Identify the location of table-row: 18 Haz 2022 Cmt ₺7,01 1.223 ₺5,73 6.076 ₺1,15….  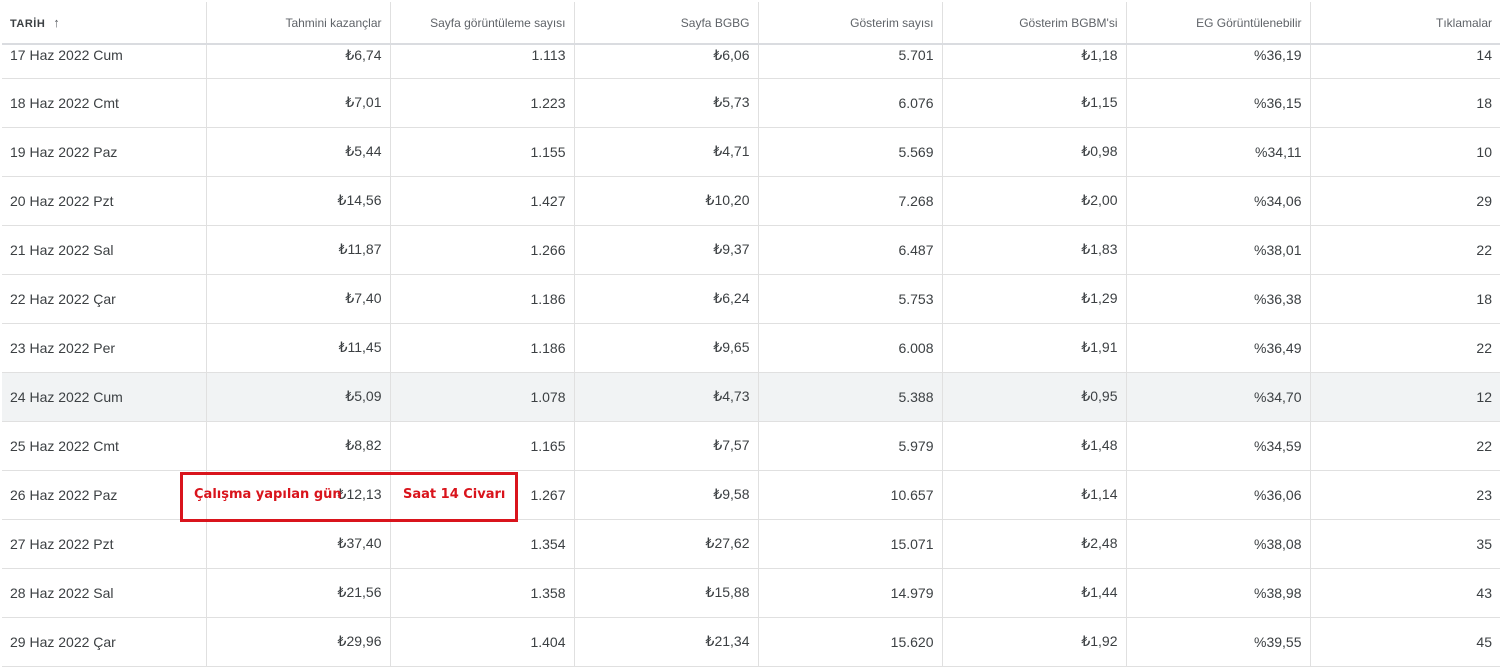
(751, 103).